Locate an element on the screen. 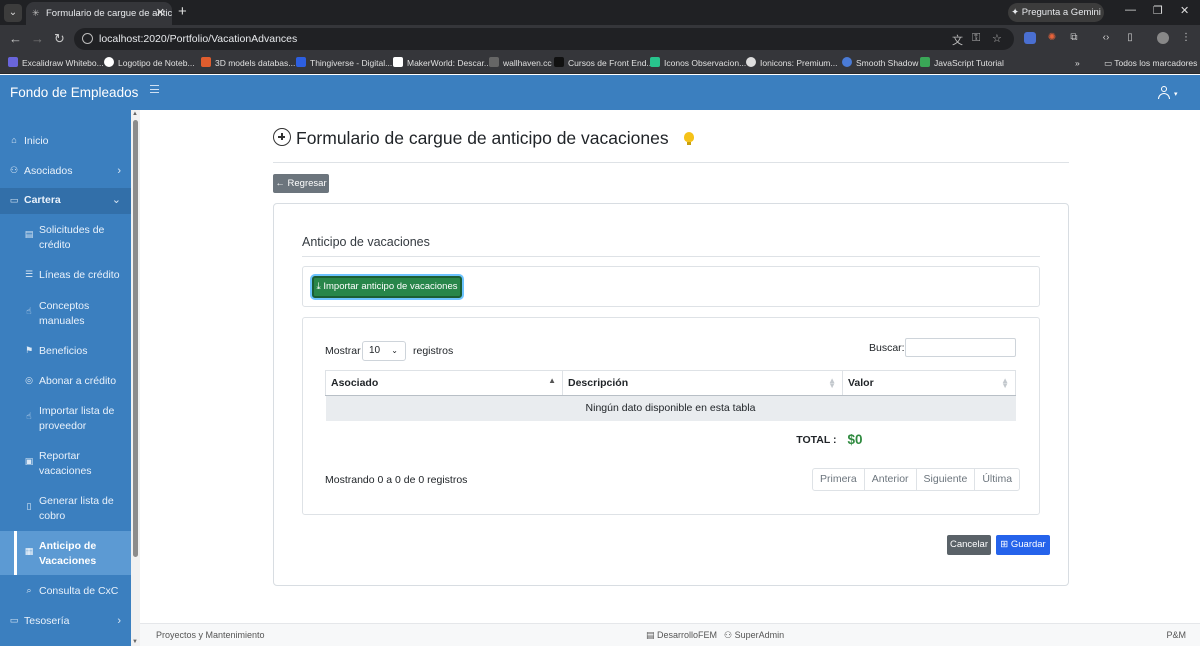  total-label: TOTAL : is located at coordinates (816, 439).